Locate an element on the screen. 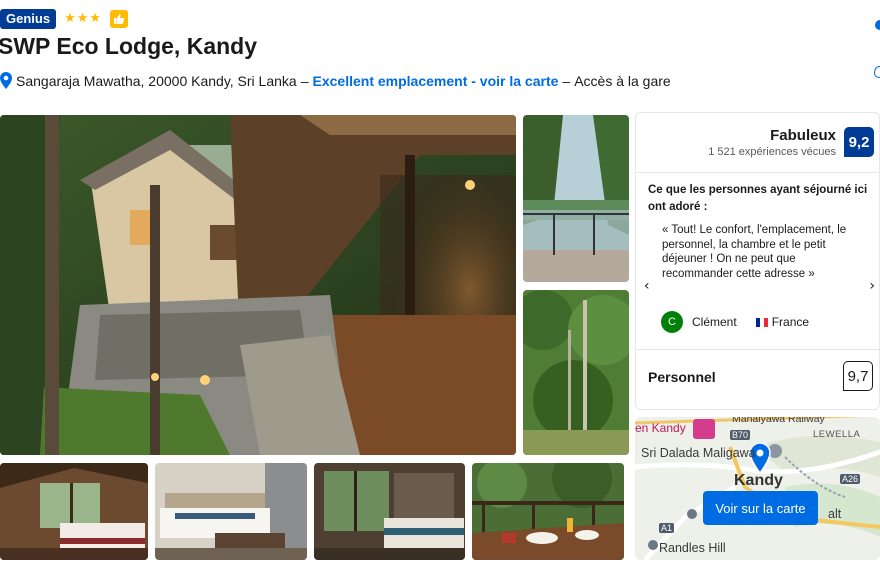 This screenshot has width=880, height=566. score-badge: 9,2 is located at coordinates (859, 142).